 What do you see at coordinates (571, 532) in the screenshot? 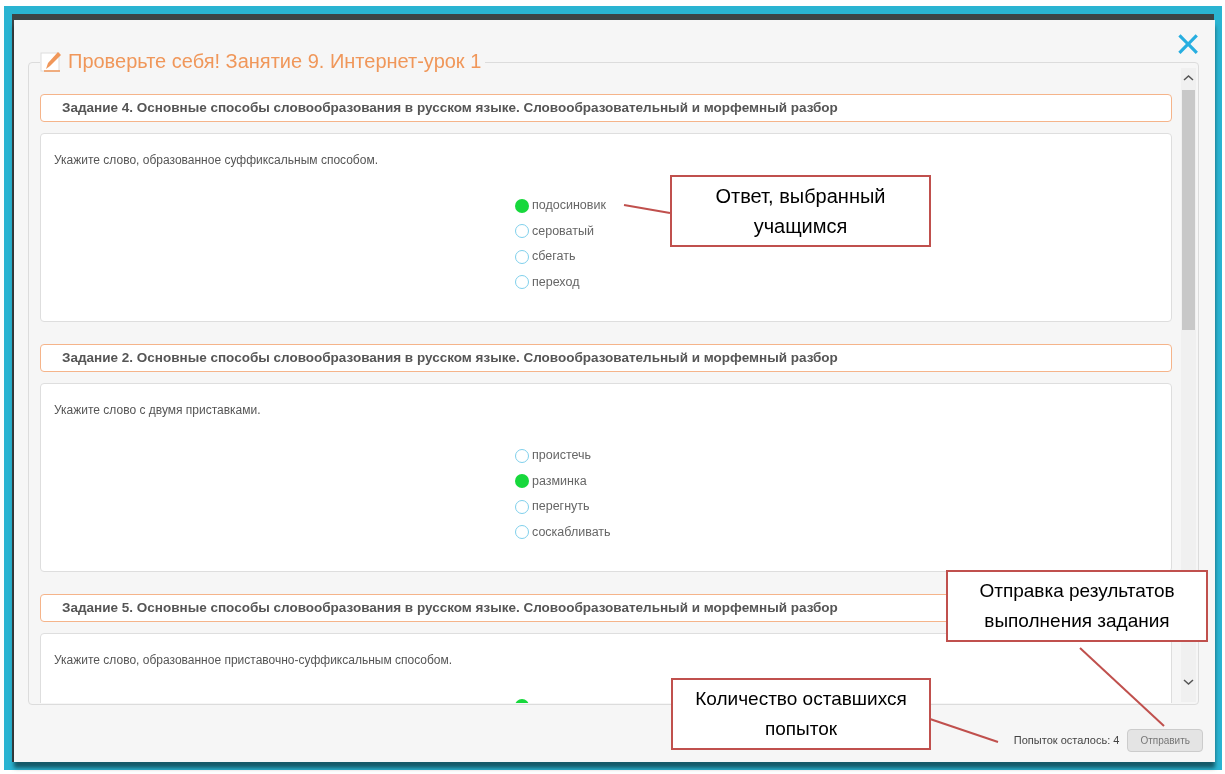
I see `option-label: соскабливать` at bounding box center [571, 532].